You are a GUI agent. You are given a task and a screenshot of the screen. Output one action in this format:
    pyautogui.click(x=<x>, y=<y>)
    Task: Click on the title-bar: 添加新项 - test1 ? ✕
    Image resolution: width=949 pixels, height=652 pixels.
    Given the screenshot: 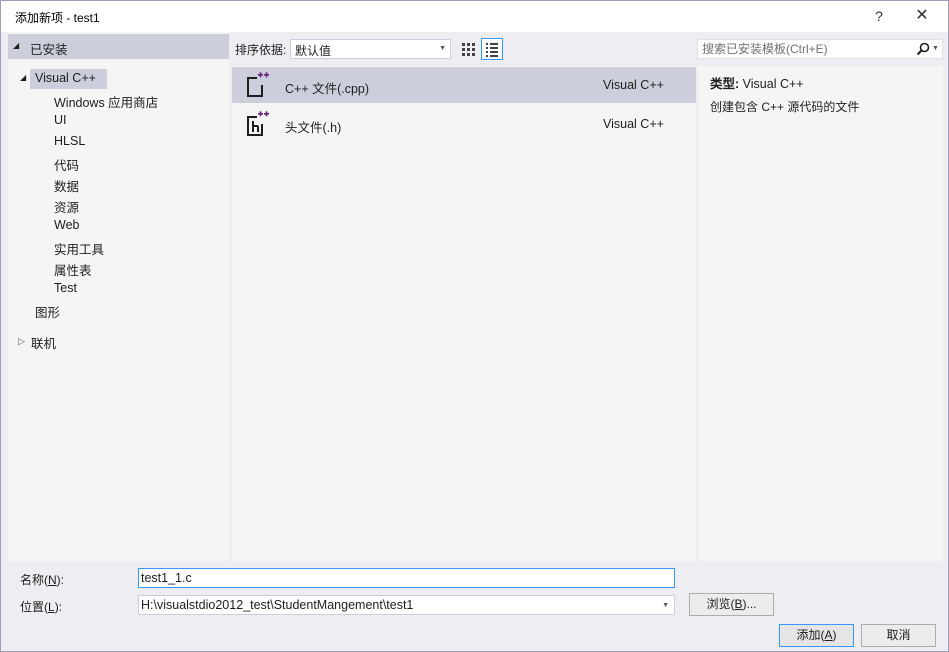 What is the action you would take?
    pyautogui.click(x=474, y=16)
    